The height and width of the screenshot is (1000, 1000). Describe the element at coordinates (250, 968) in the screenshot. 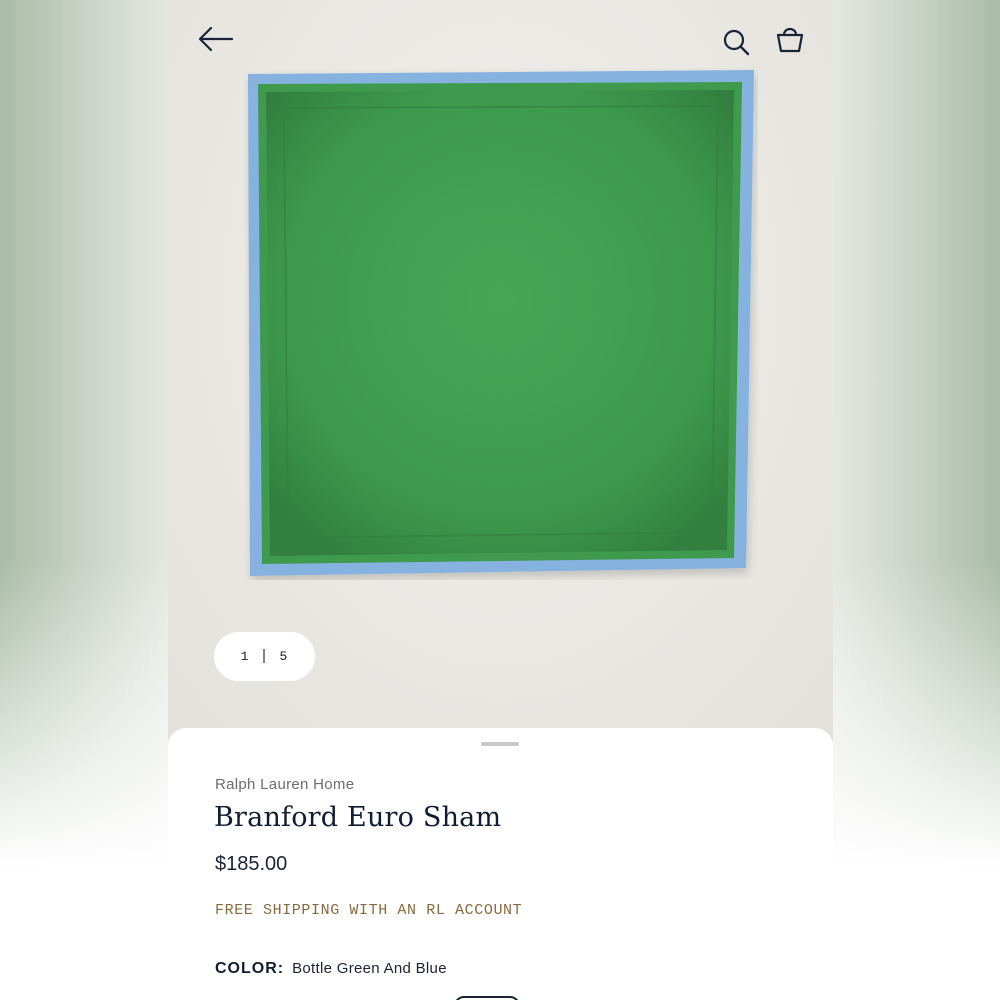

I see `color-label: COLOR:` at that location.